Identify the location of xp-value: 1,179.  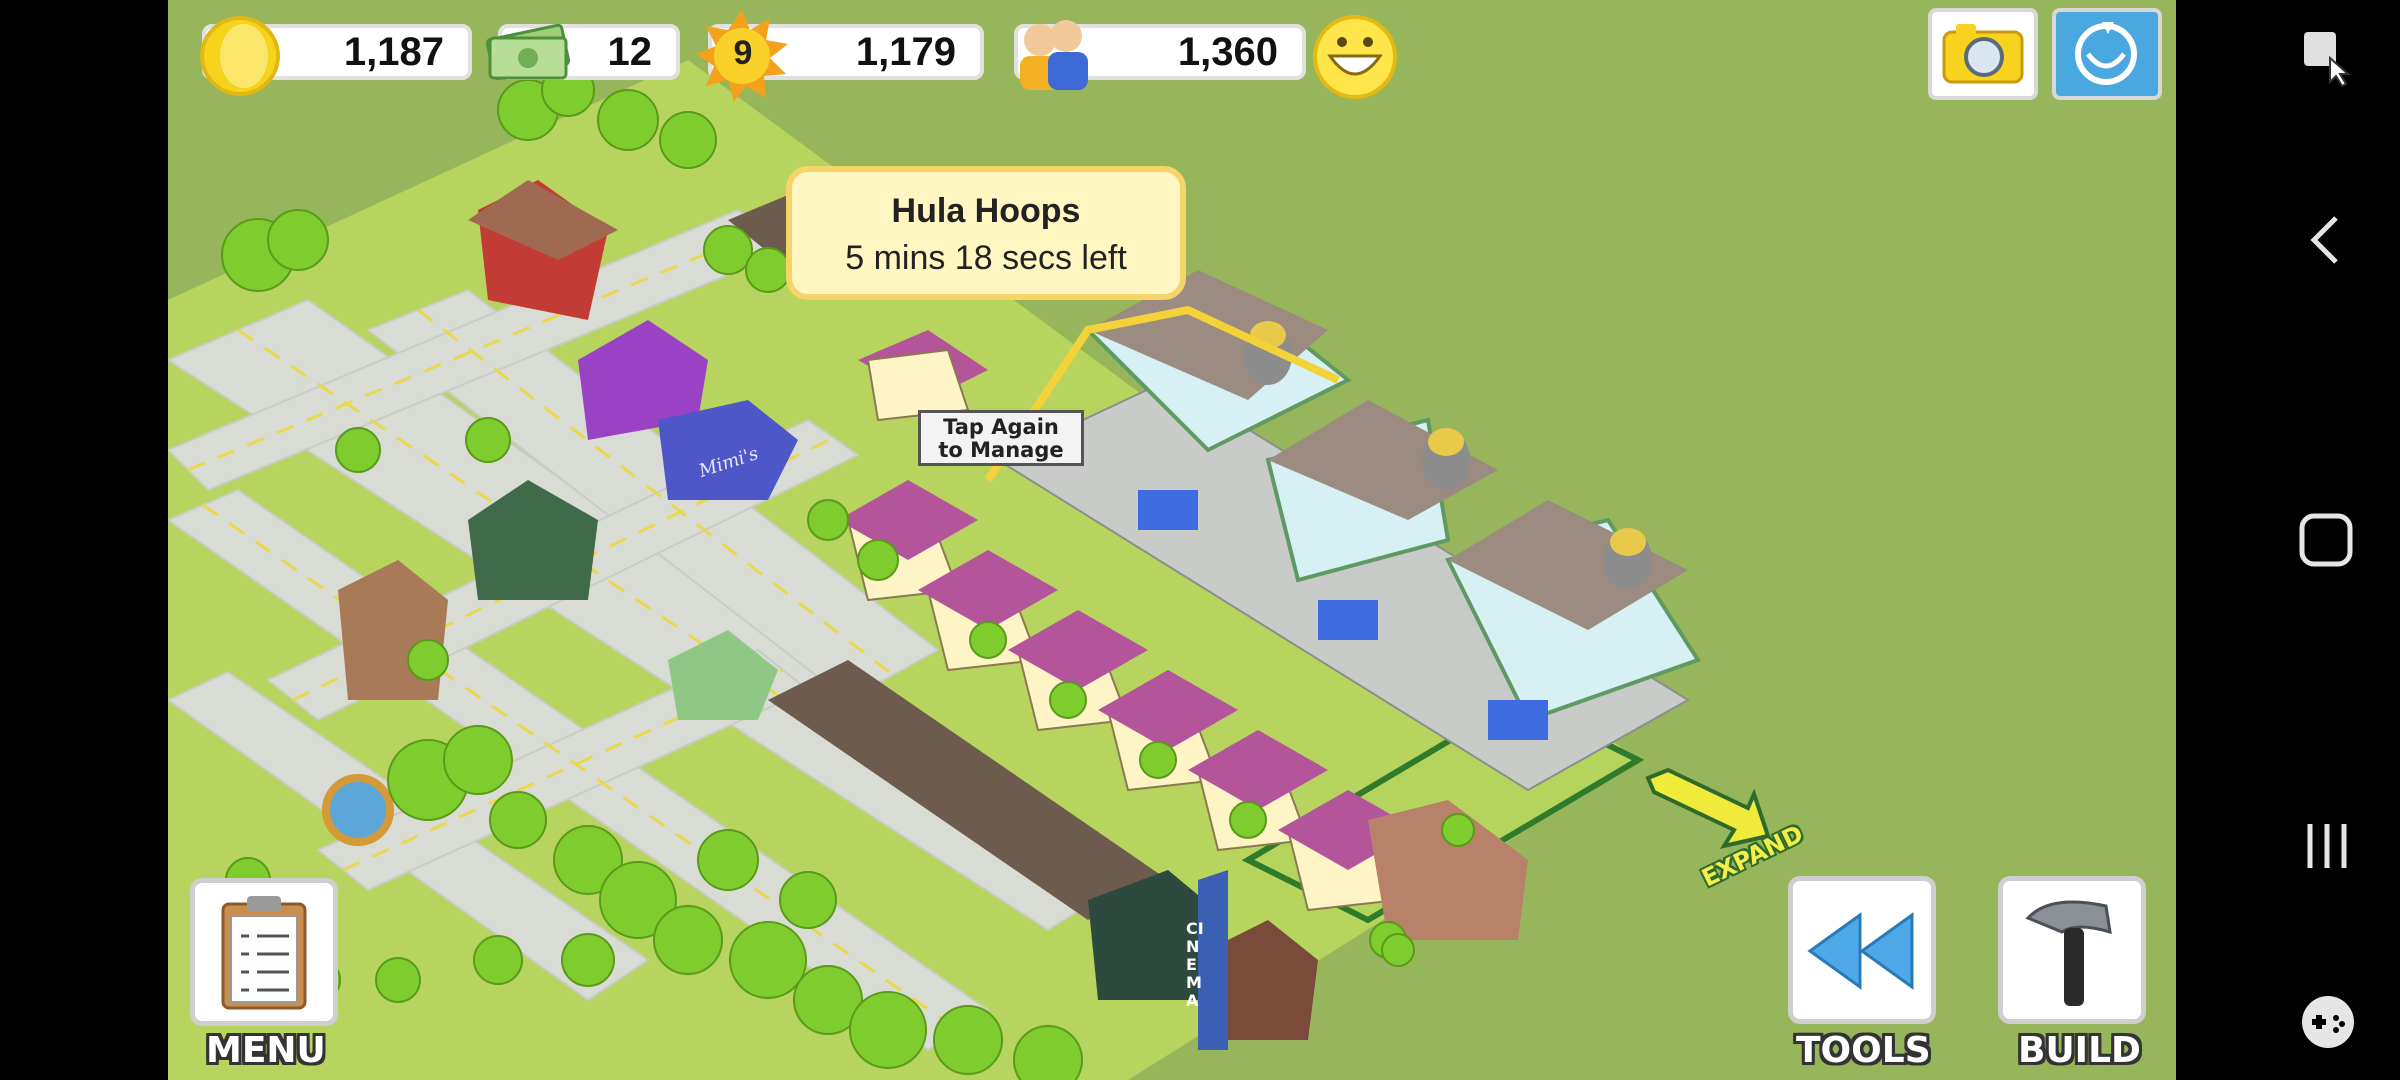
(905, 51).